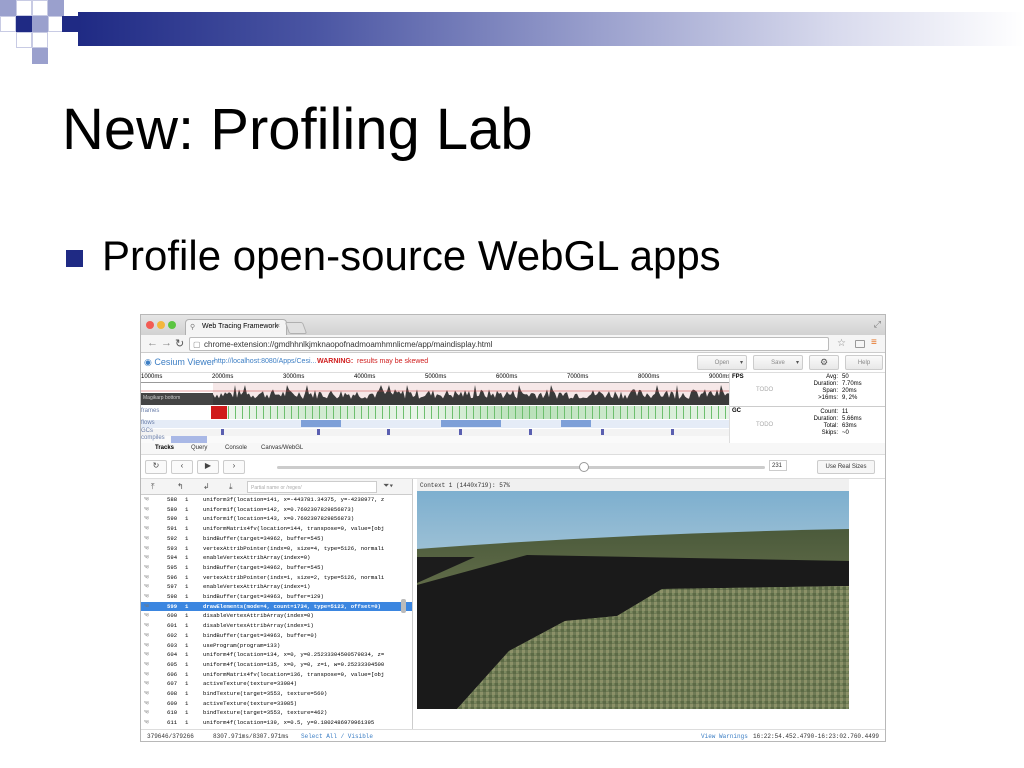 The image size is (1024, 768). I want to click on use-real-sizes-button: Use Real Sizes, so click(846, 467).